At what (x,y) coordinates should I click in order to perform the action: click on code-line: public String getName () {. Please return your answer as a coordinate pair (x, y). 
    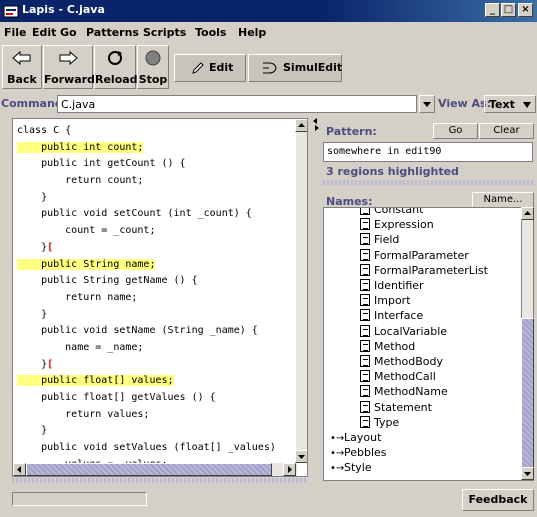
    Looking at the image, I should click on (155, 281).